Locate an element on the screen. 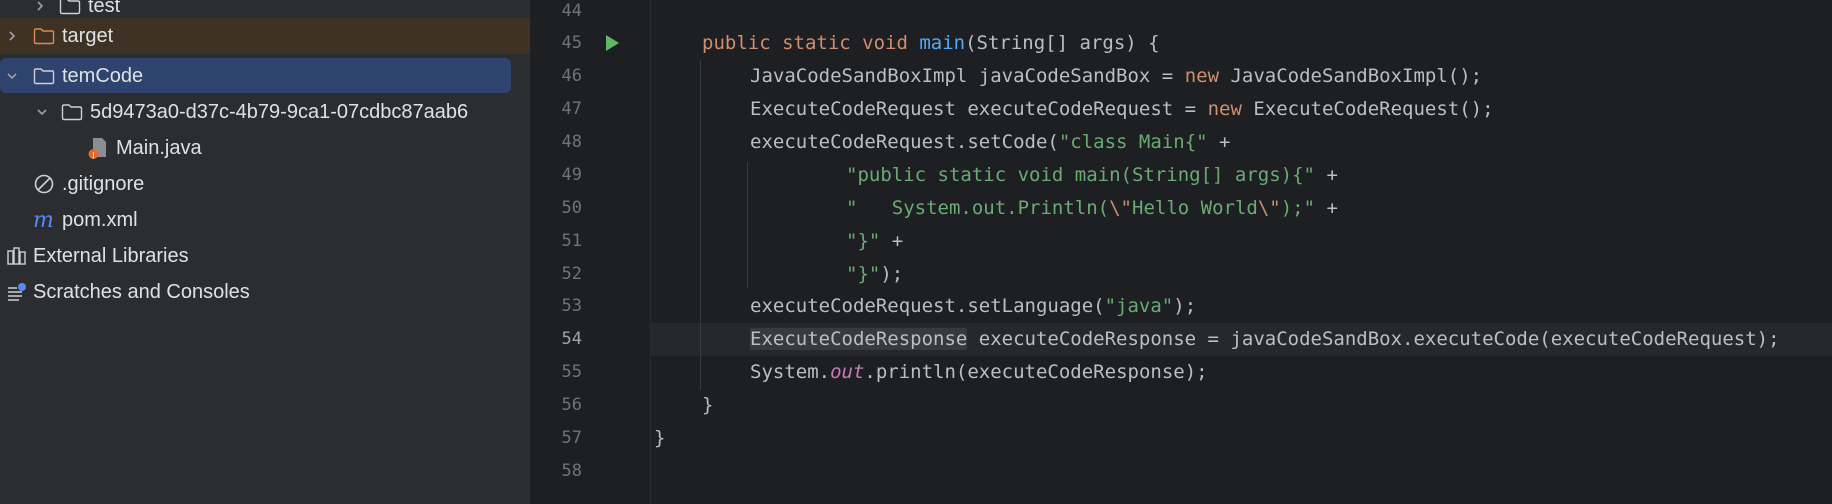 The image size is (1832, 504). tree-item-label: External Libraries is located at coordinates (111, 256).